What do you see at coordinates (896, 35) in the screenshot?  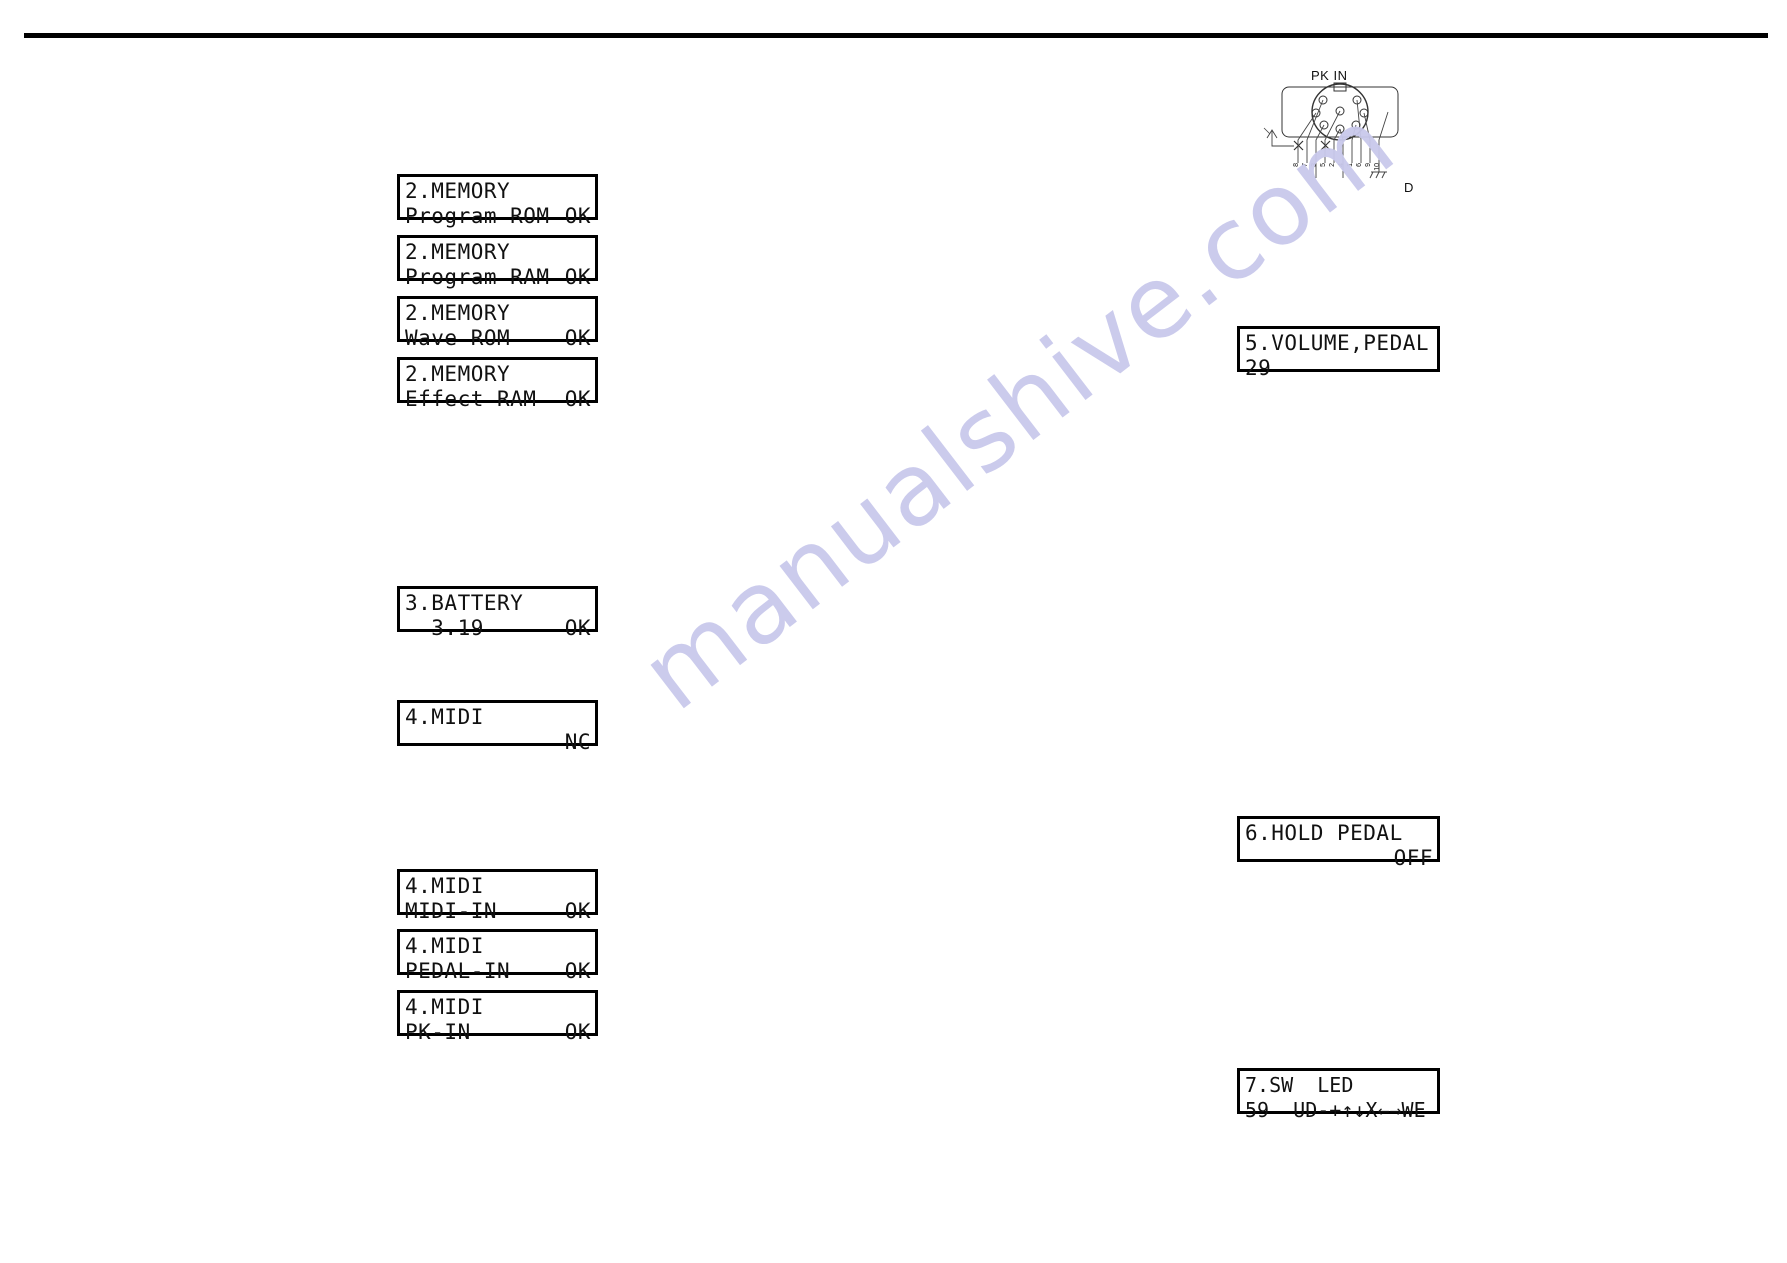 I see `header-rule` at bounding box center [896, 35].